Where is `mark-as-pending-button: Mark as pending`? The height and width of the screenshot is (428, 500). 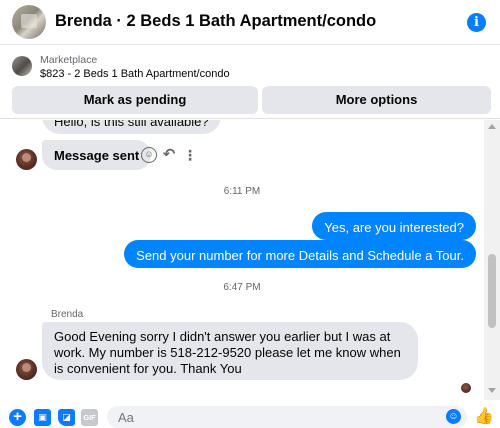
mark-as-pending-button: Mark as pending is located at coordinates (135, 100).